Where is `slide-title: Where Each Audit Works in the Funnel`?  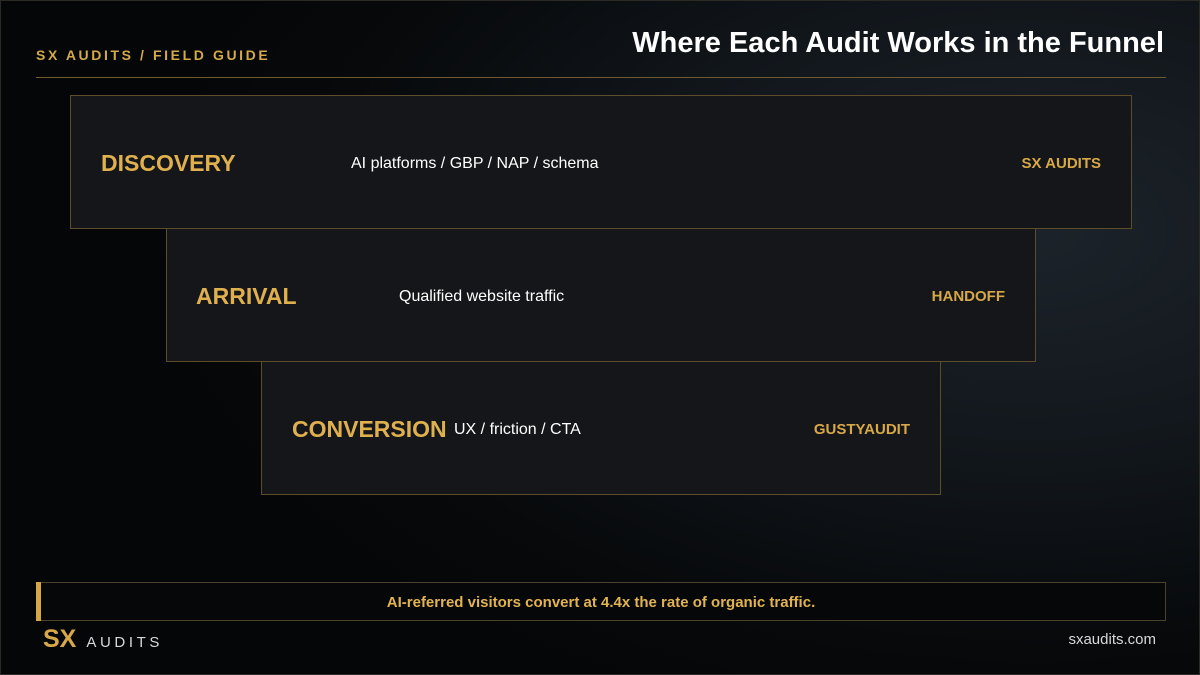 slide-title: Where Each Audit Works in the Funnel is located at coordinates (898, 43).